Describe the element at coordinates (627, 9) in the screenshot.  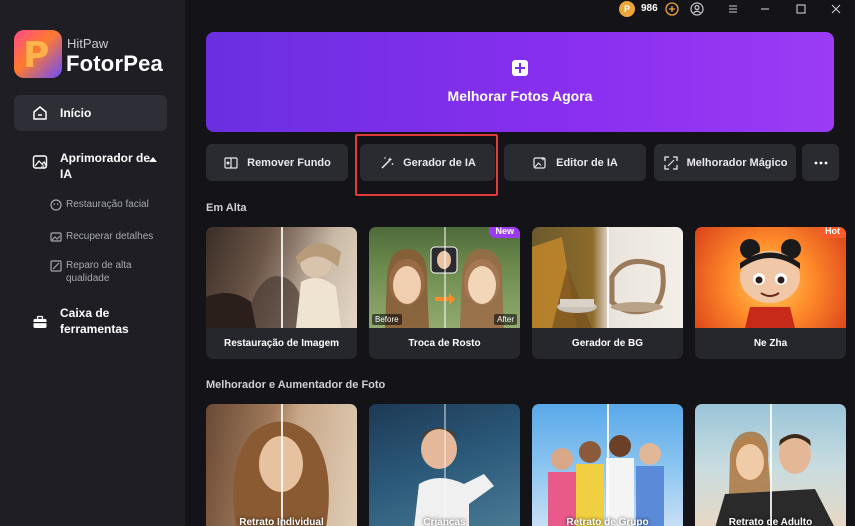
I see `coin-icon: P` at that location.